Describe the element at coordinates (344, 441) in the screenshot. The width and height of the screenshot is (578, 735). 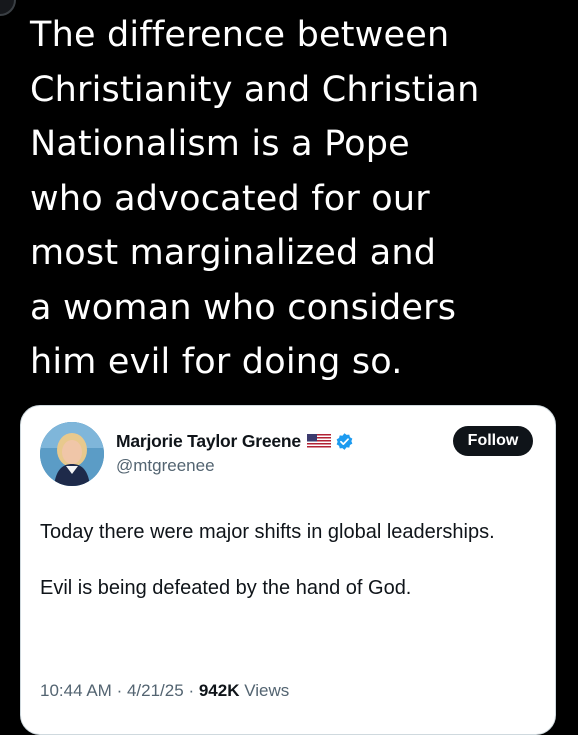
I see `verified-badge-icon` at that location.